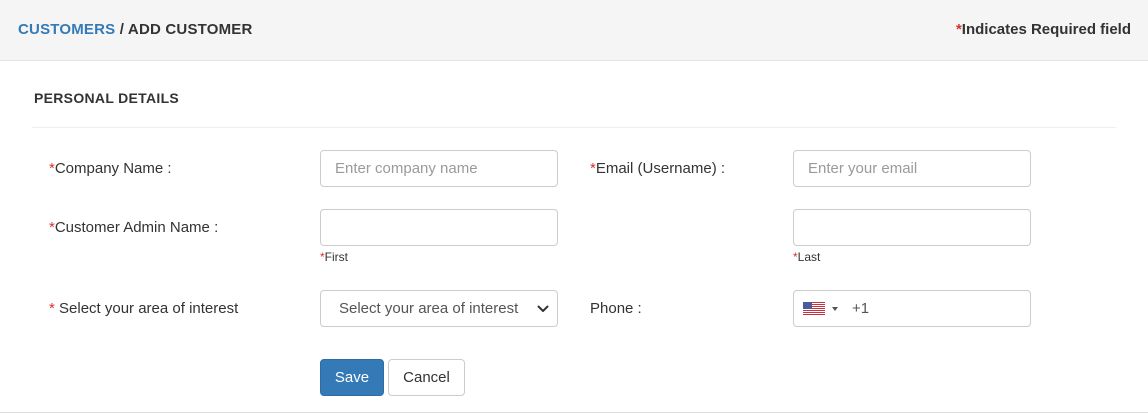 This screenshot has height=414, width=1148. I want to click on email-label: *Email (Username) :, so click(658, 168).